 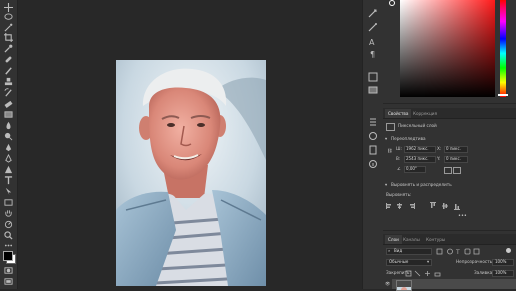 I want to click on layer-filter-value: Вид, so click(x=398, y=250).